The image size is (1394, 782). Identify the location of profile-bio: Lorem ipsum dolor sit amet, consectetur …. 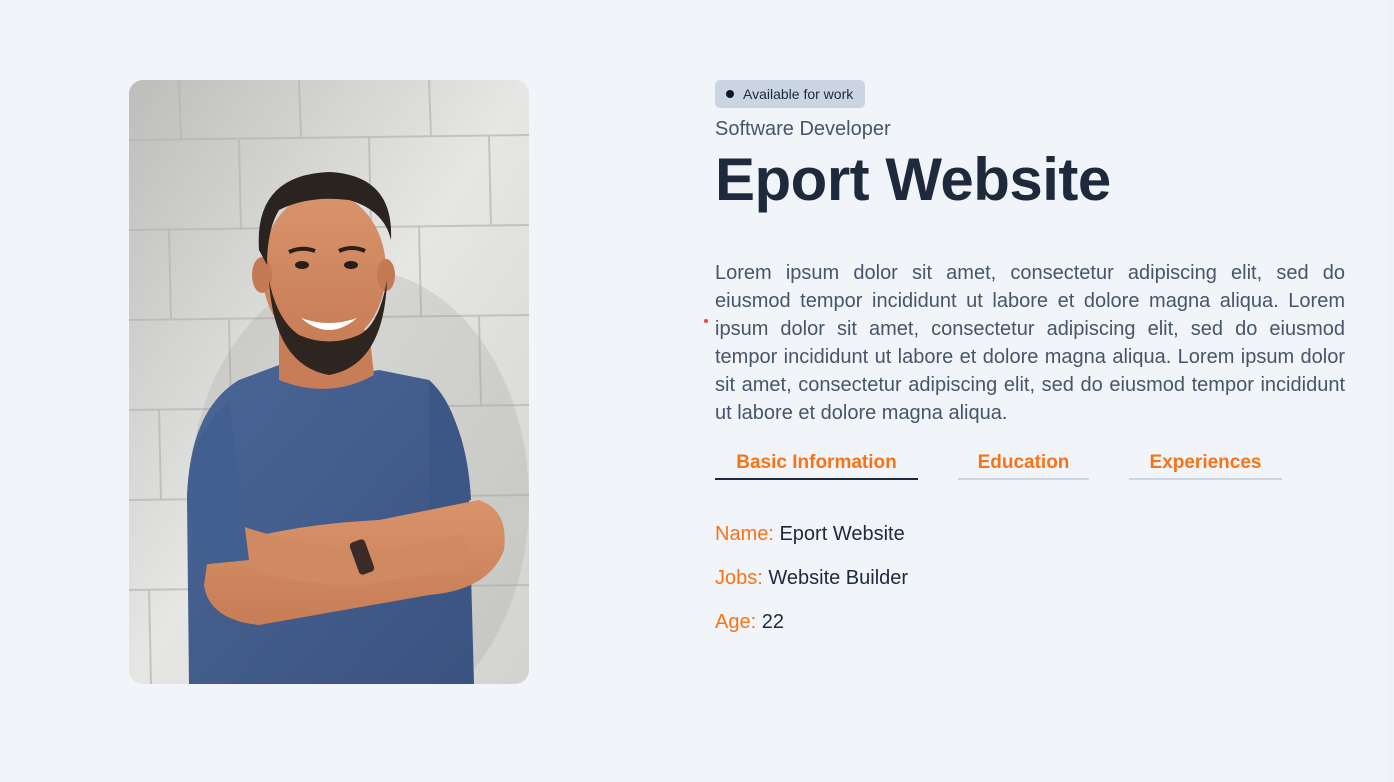
(1030, 343).